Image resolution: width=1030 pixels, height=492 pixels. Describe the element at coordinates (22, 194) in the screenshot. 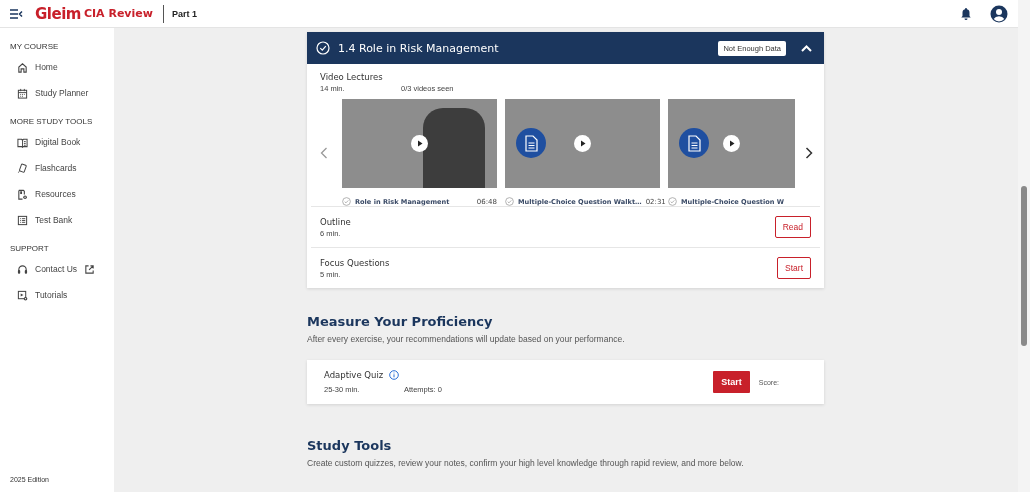

I see `folder-gear-icon` at that location.